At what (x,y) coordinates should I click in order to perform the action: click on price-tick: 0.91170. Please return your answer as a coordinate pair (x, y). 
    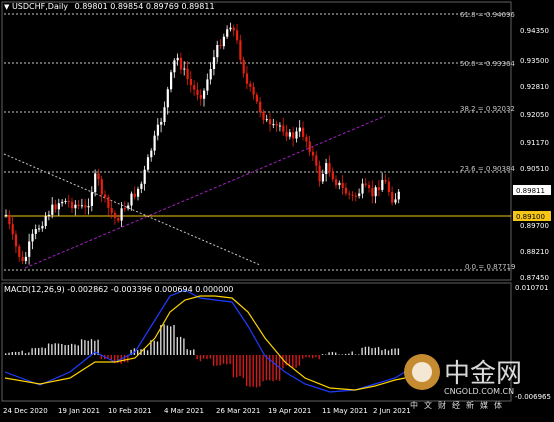
    Looking at the image, I should click on (534, 143).